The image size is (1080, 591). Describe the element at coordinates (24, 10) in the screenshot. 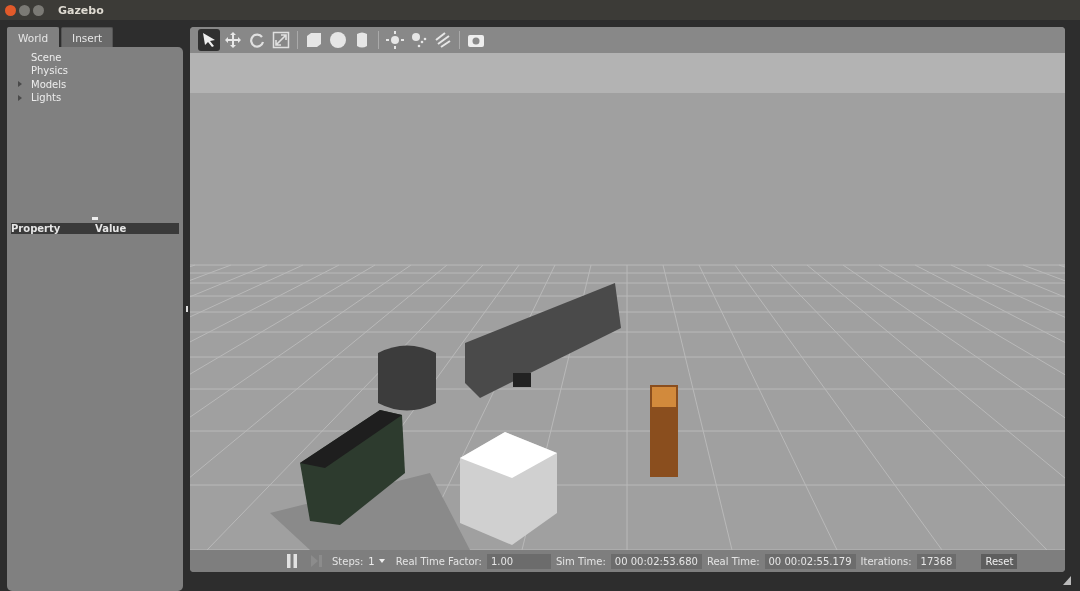

I see `minimize-icon` at that location.